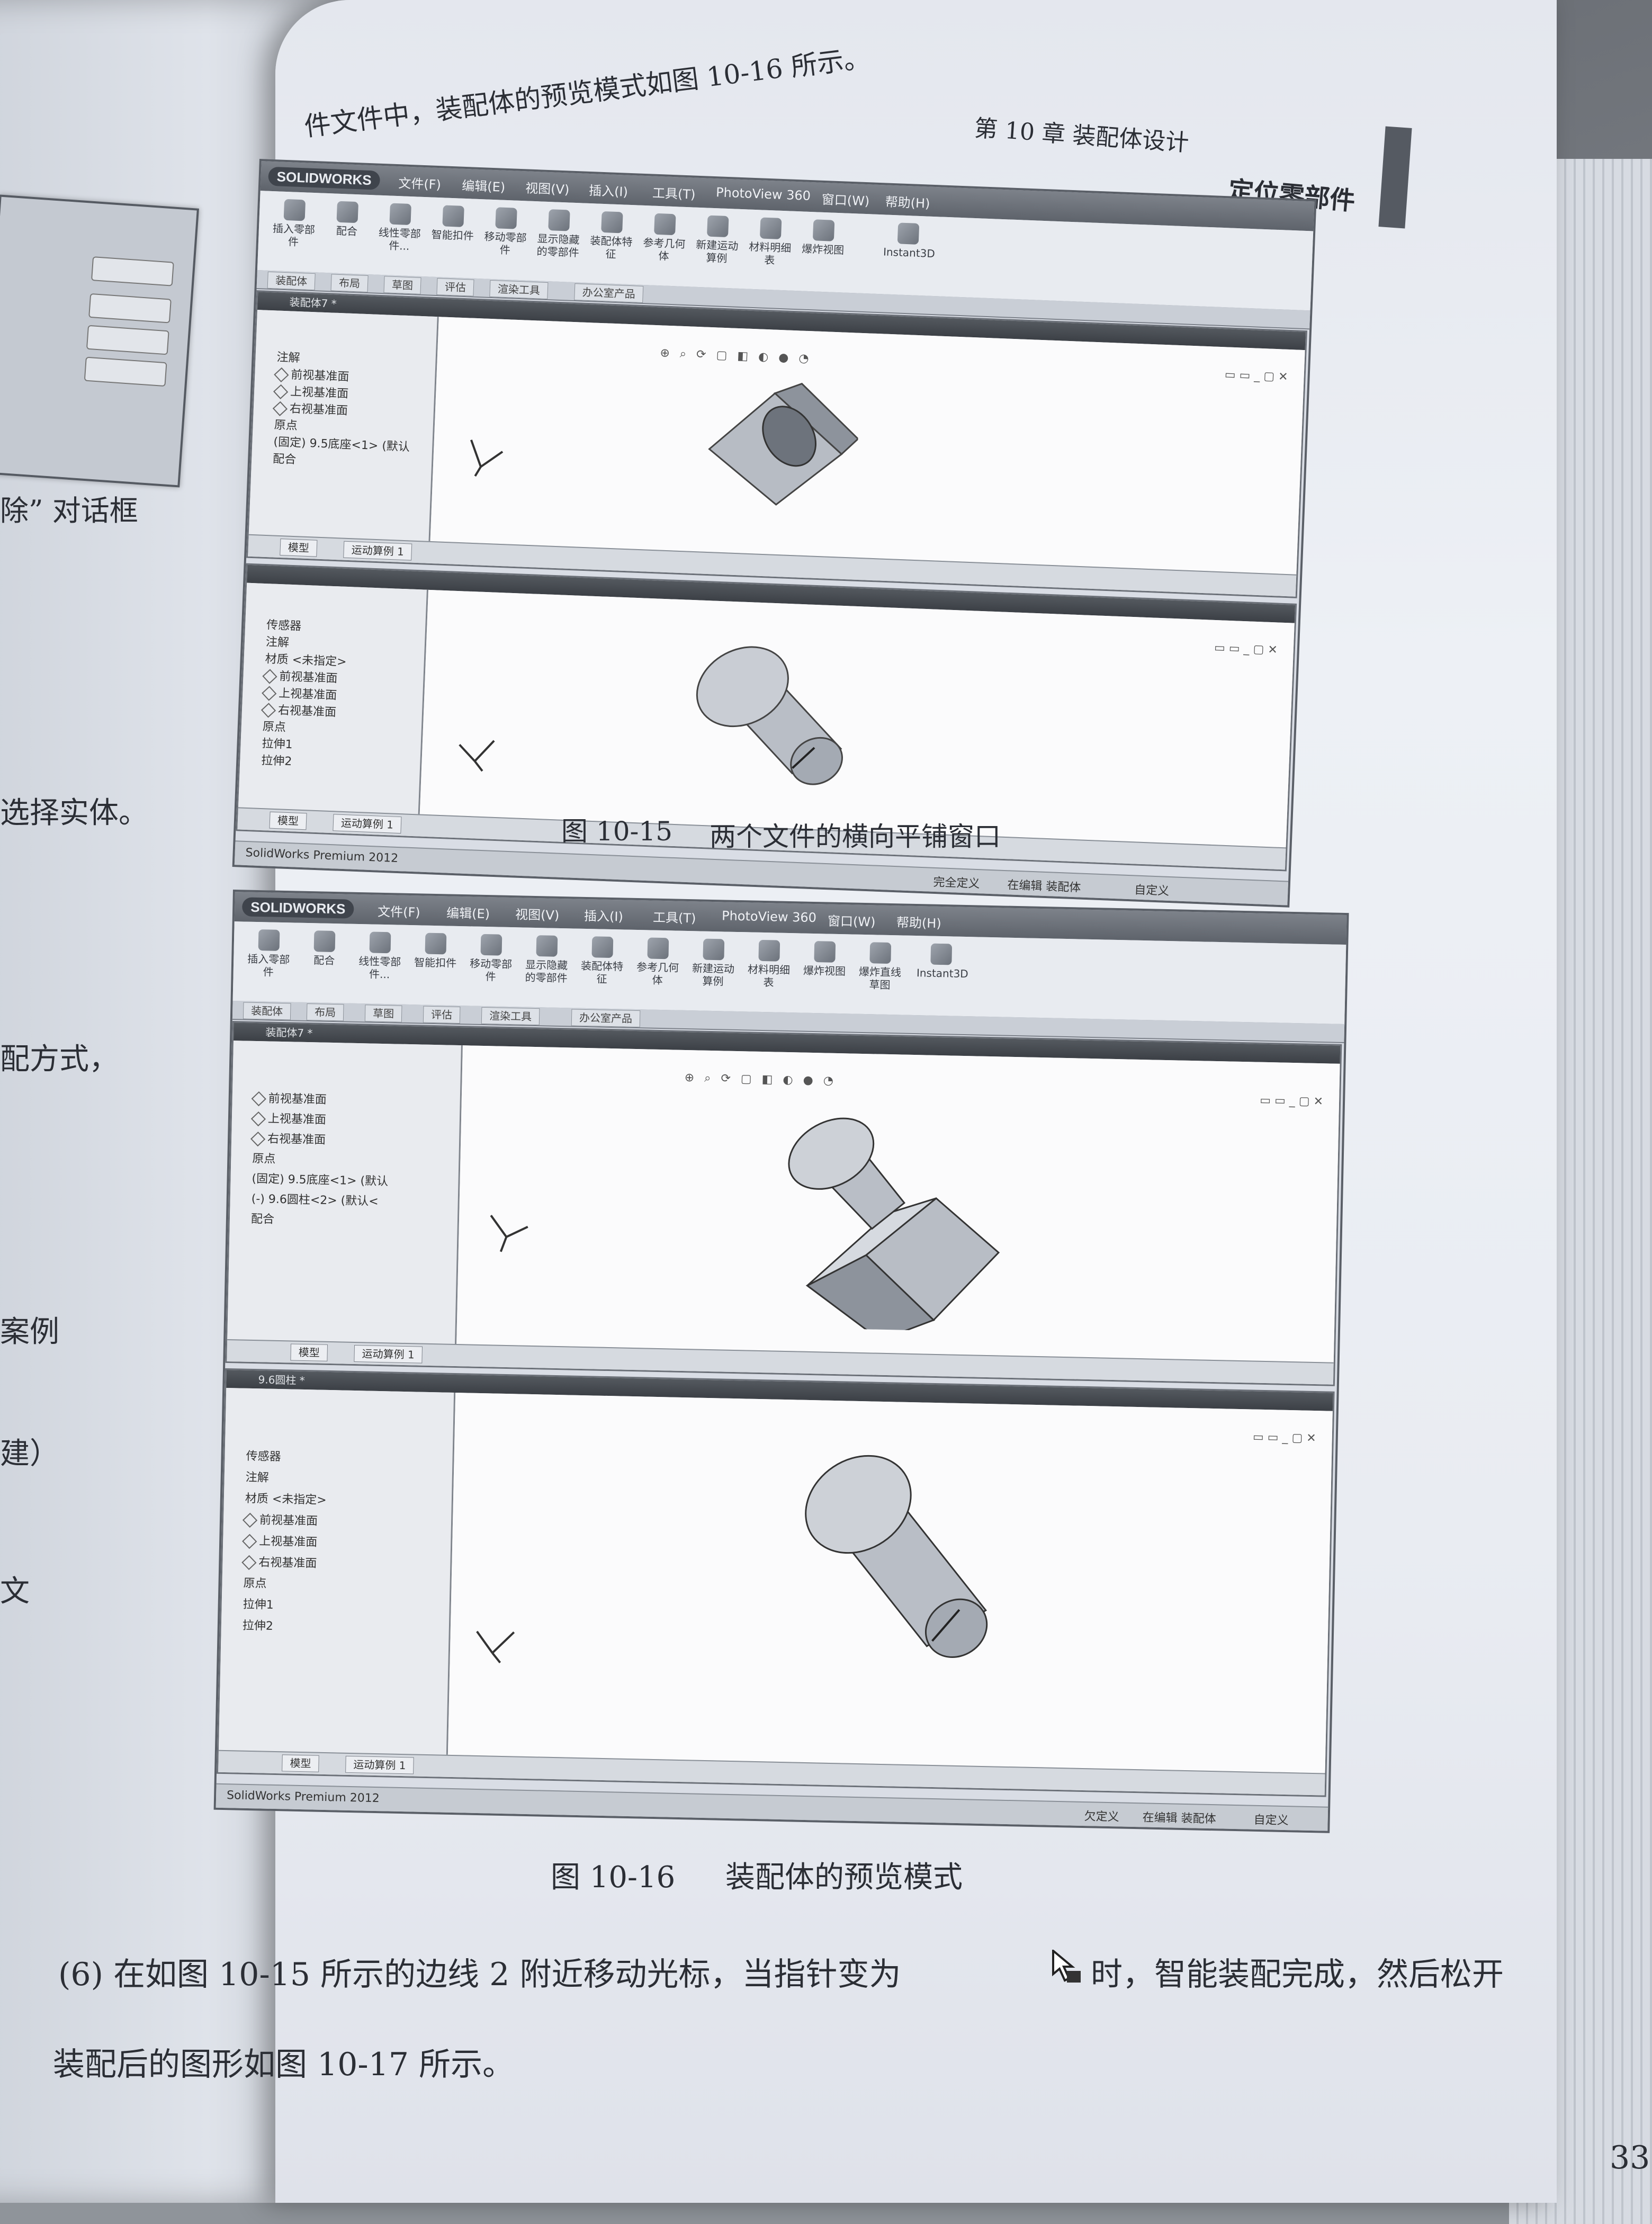 Image resolution: width=1652 pixels, height=2224 pixels. Describe the element at coordinates (286, 1498) in the screenshot. I see `tree-item: 材质 <未指定>` at that location.